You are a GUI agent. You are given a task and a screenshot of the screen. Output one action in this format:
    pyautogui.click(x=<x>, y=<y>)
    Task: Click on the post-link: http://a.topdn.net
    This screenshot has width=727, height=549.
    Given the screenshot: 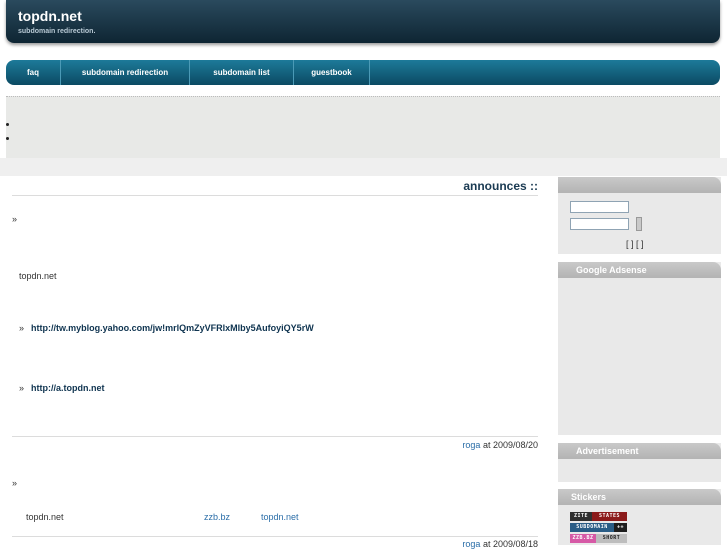 What is the action you would take?
    pyautogui.click(x=67, y=388)
    